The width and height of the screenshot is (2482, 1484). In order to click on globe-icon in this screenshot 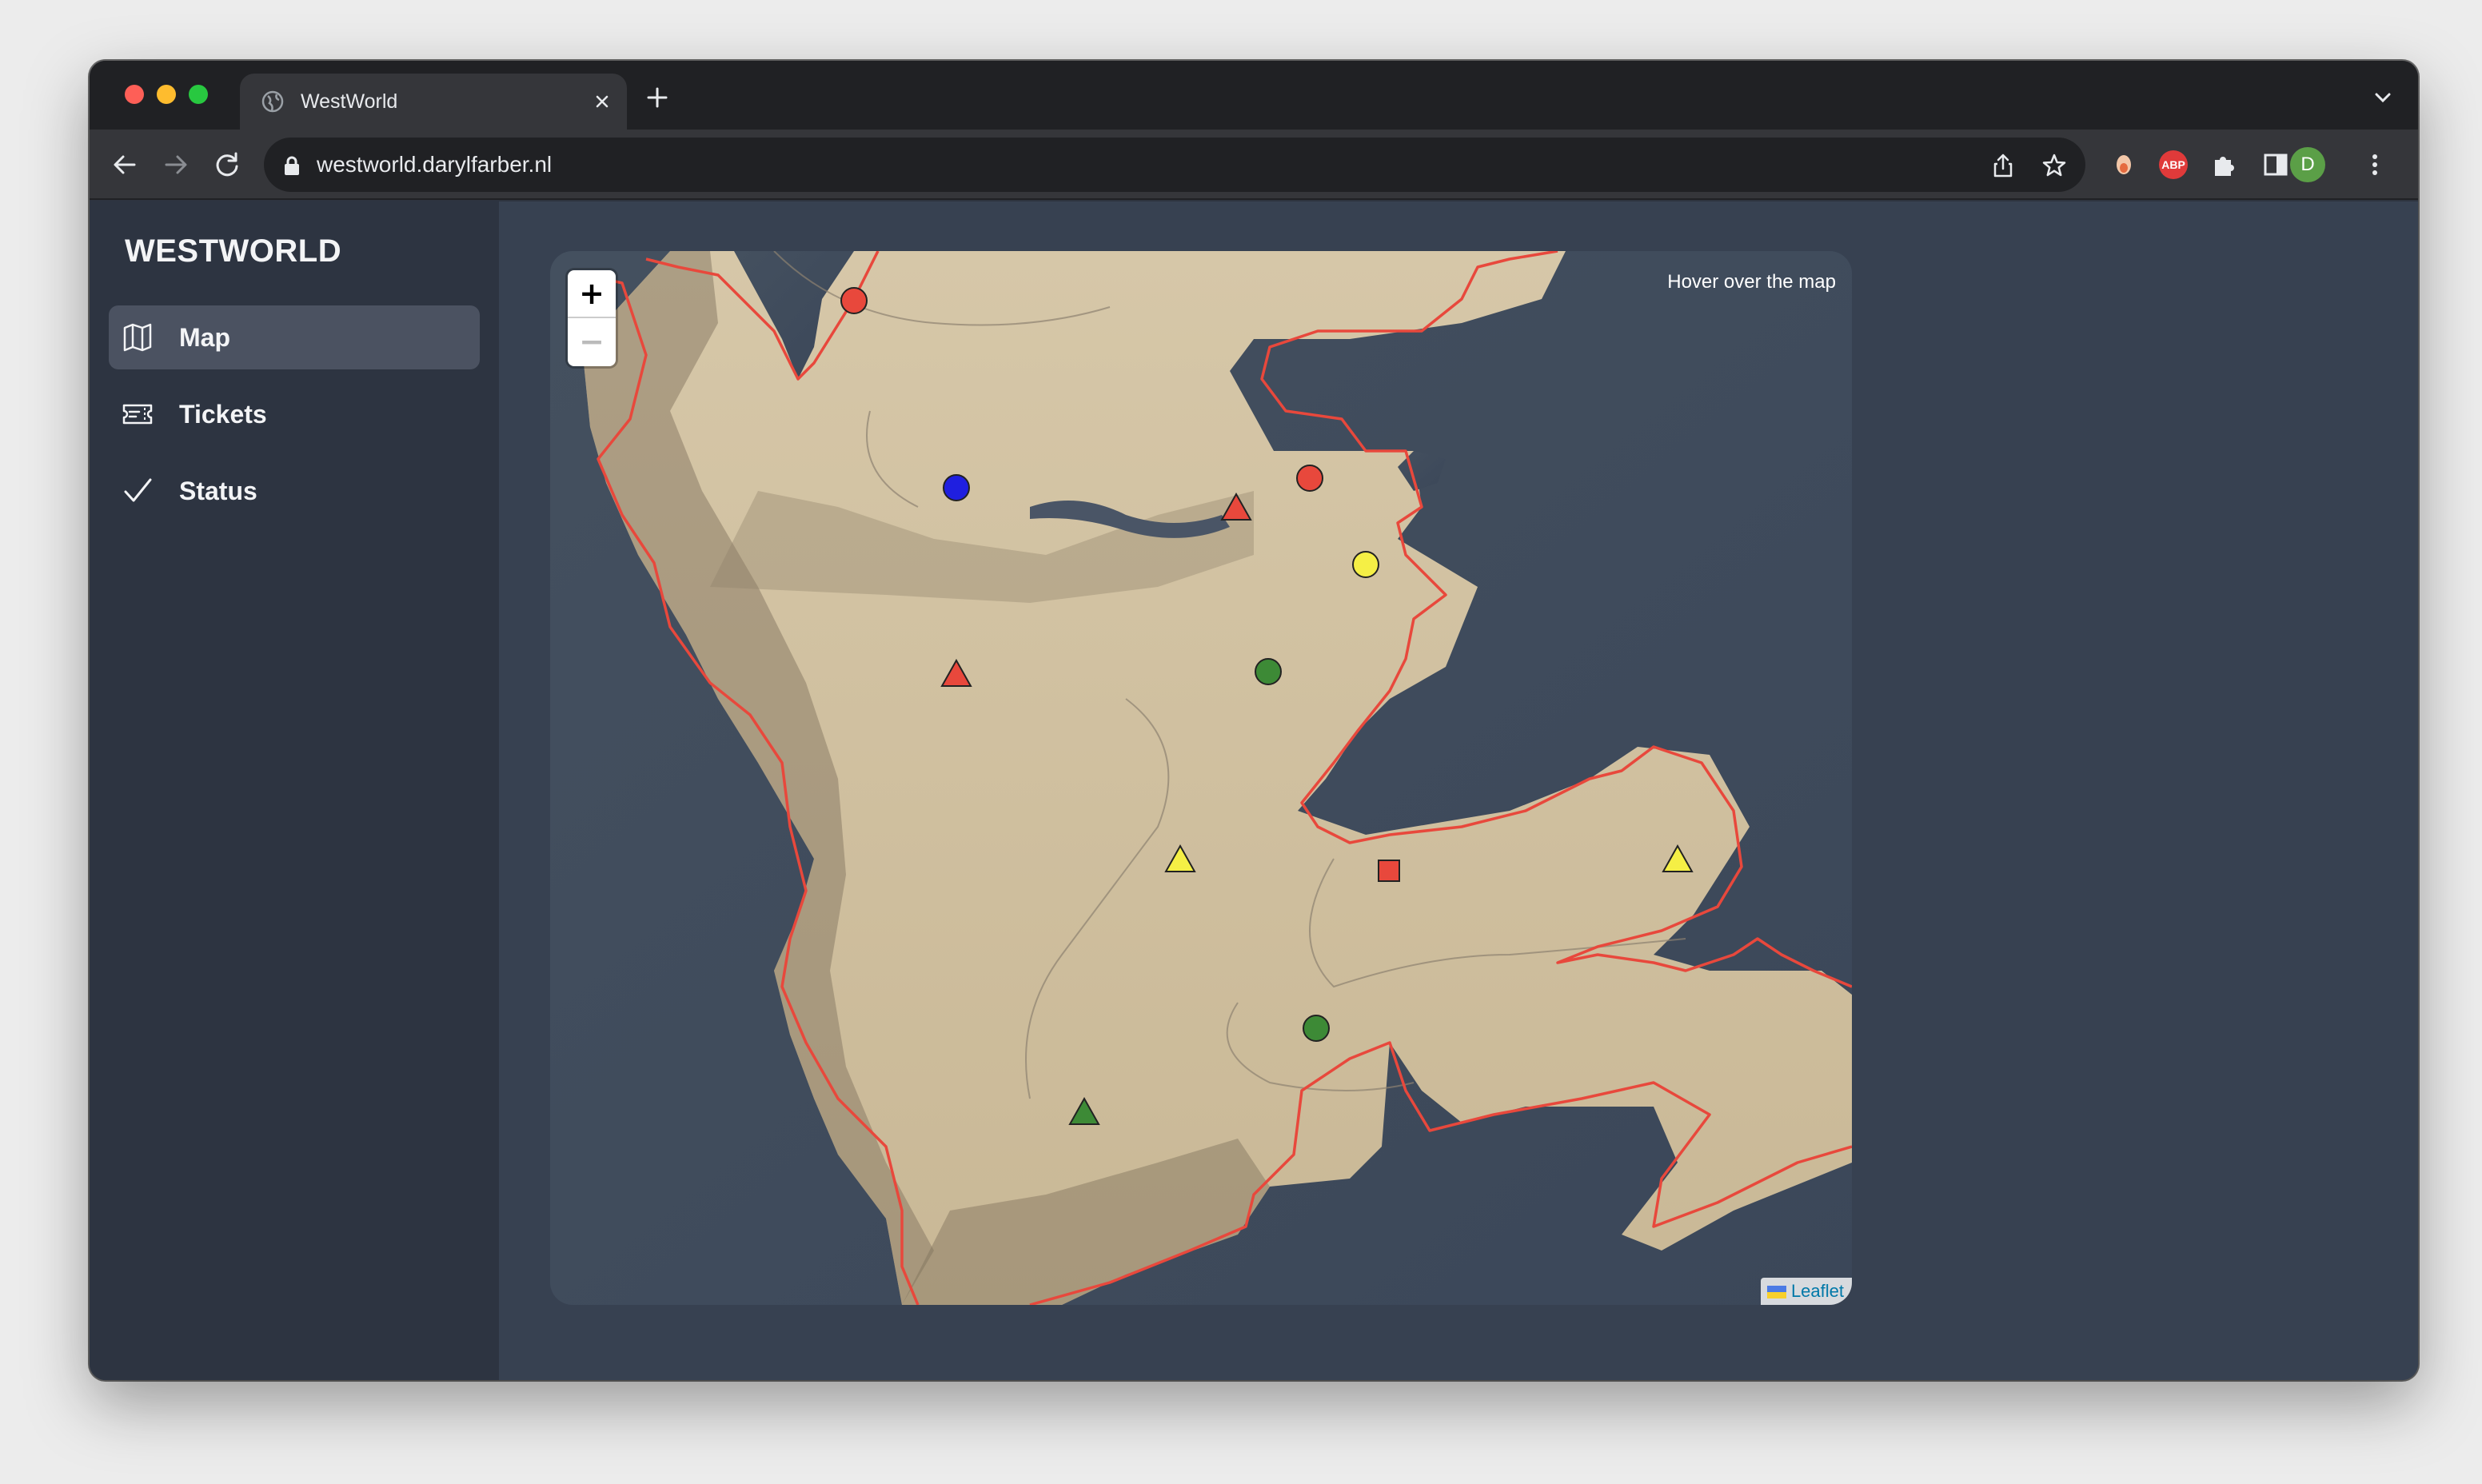, I will do `click(272, 101)`.